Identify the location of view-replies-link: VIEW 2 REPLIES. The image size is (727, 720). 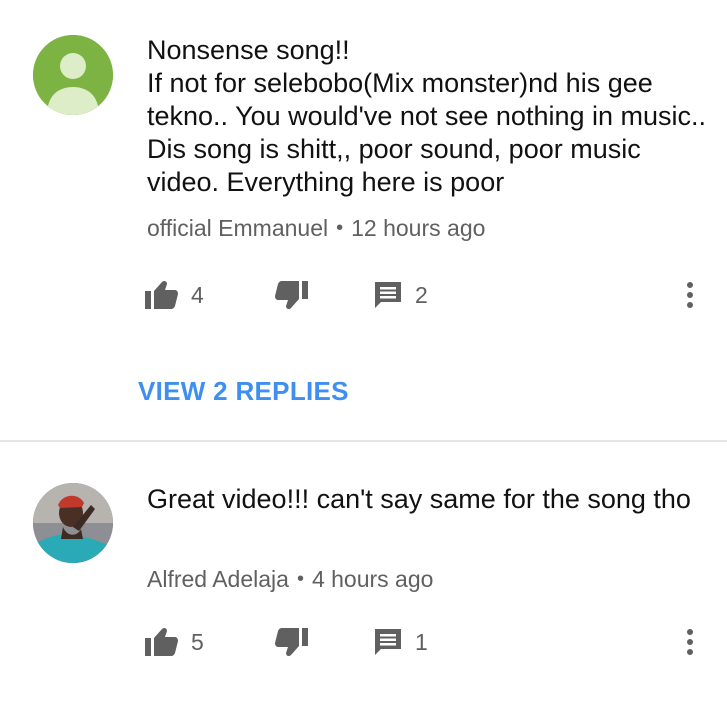
(243, 391).